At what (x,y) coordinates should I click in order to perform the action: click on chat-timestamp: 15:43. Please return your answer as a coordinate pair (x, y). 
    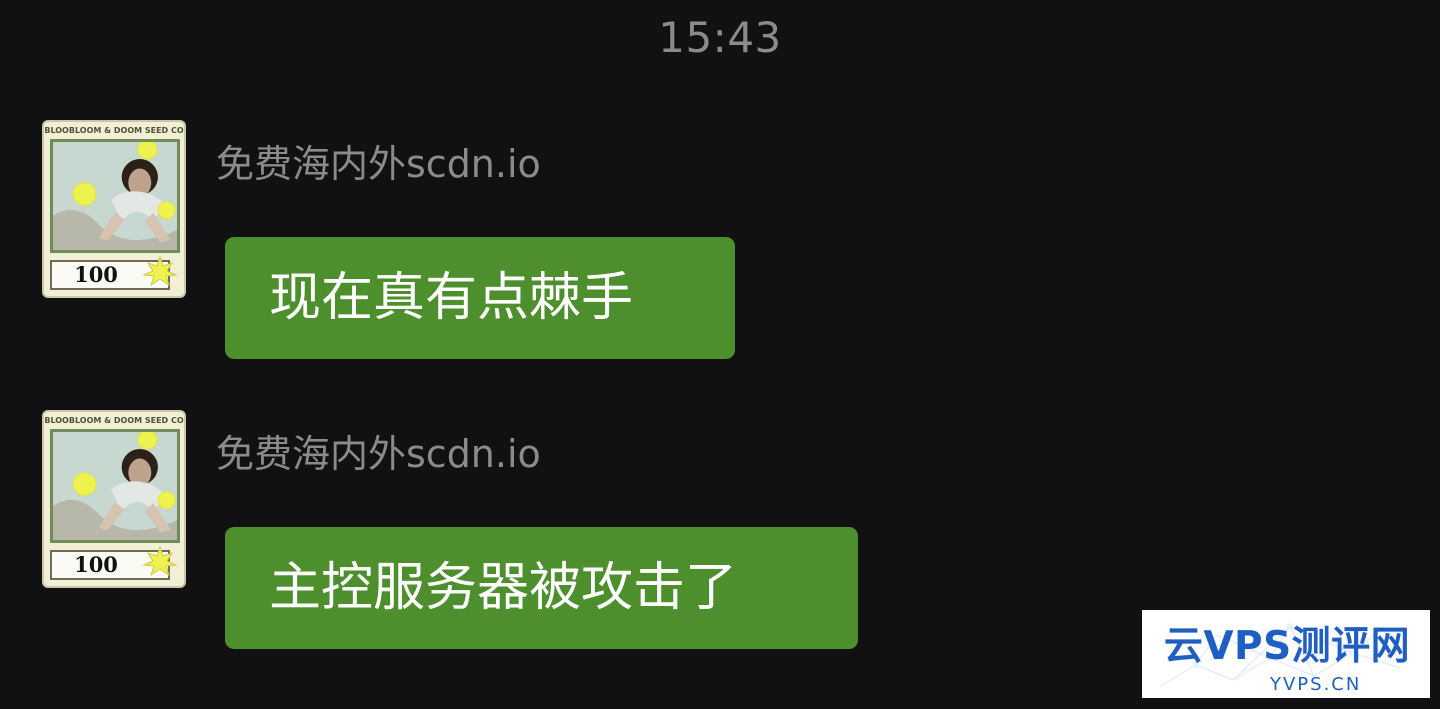
    Looking at the image, I should click on (720, 37).